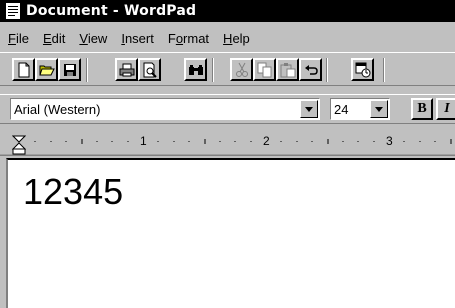 This screenshot has width=455, height=308. I want to click on title-bar: Document - WordPad, so click(227, 11).